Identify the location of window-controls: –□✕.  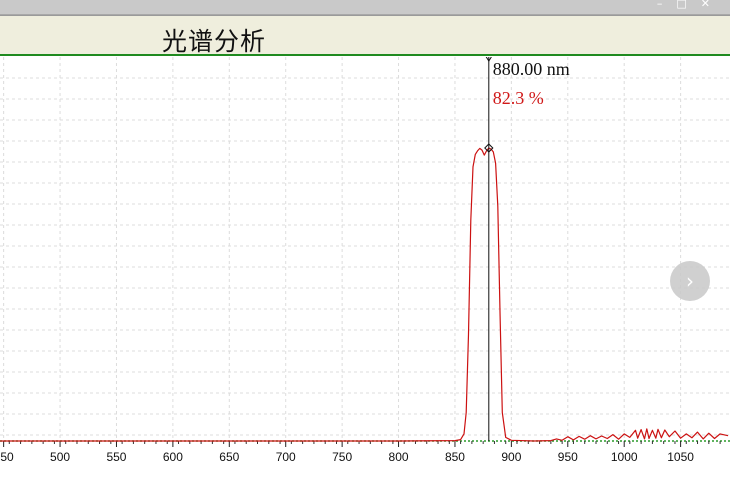
(690, 5).